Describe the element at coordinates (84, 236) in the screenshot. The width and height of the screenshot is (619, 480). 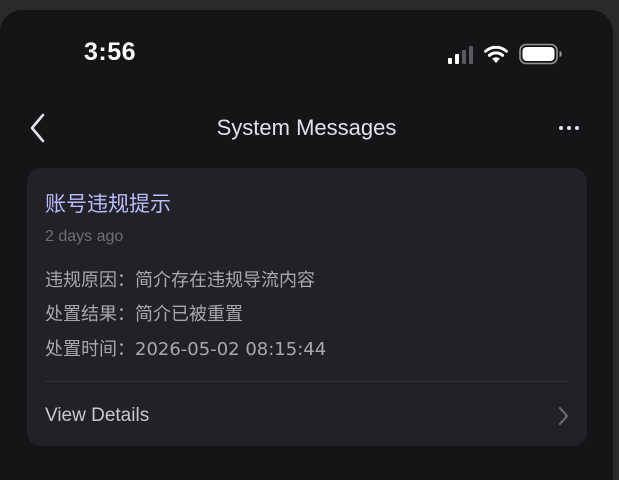
I see `message-timestamp: 2 days ago` at that location.